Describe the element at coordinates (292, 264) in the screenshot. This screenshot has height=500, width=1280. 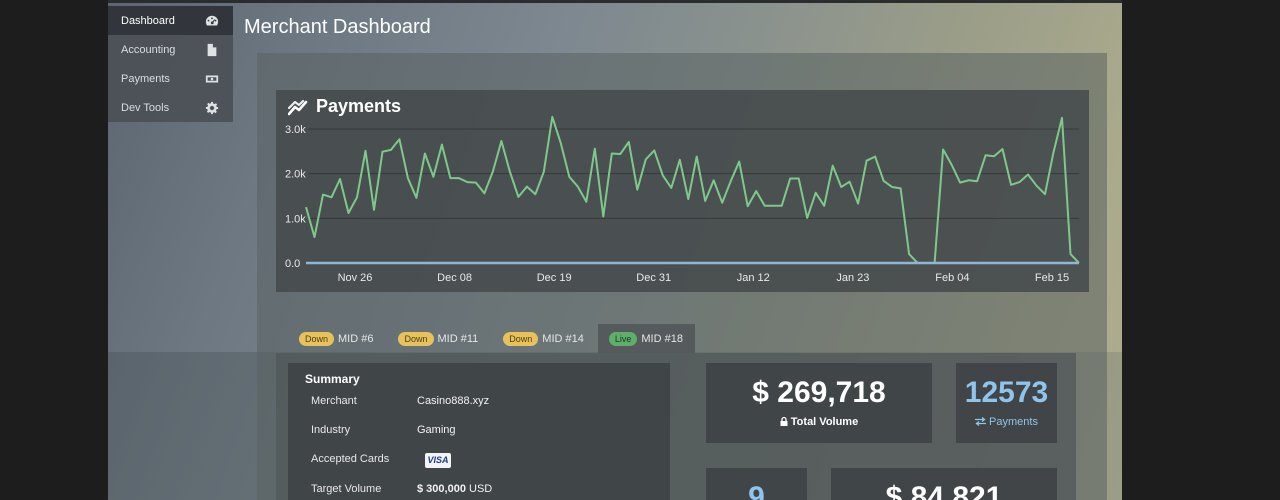
I see `y-tick-label: 0.0` at that location.